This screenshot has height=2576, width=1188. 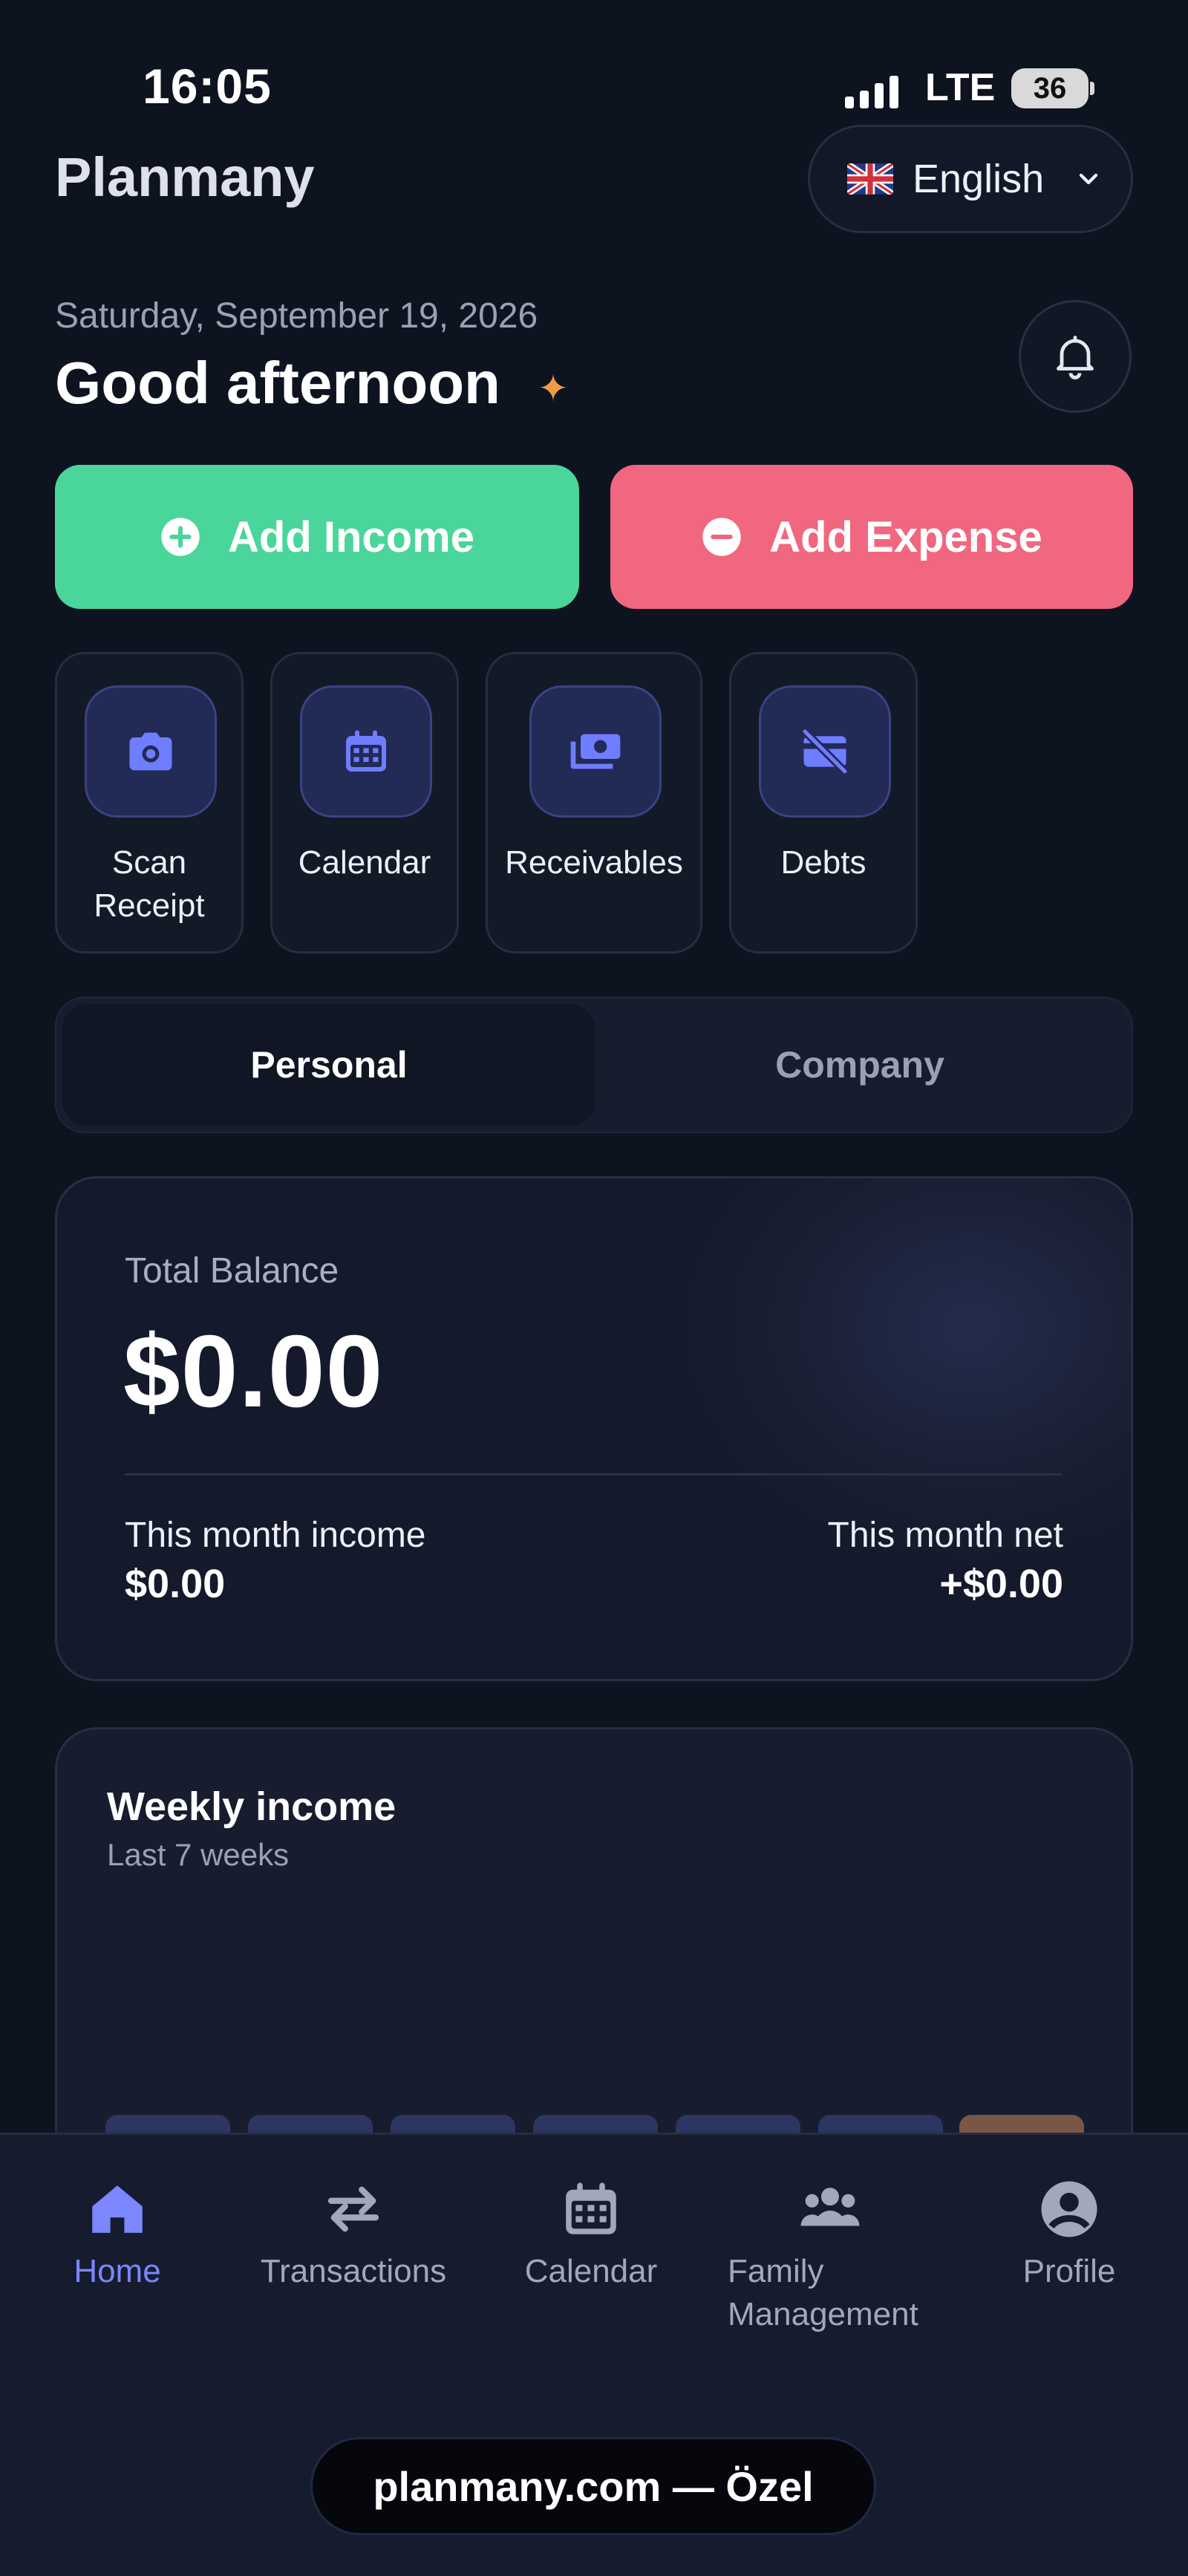 I want to click on tab-personal: Personal, so click(x=329, y=1065).